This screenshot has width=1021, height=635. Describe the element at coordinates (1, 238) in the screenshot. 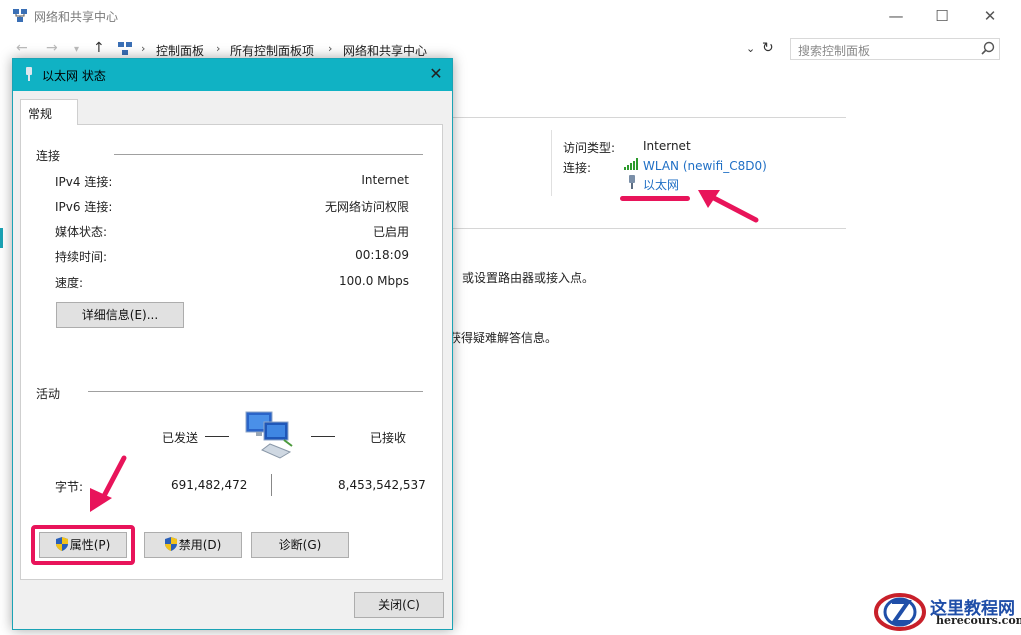

I see `left-edge-indicator` at that location.